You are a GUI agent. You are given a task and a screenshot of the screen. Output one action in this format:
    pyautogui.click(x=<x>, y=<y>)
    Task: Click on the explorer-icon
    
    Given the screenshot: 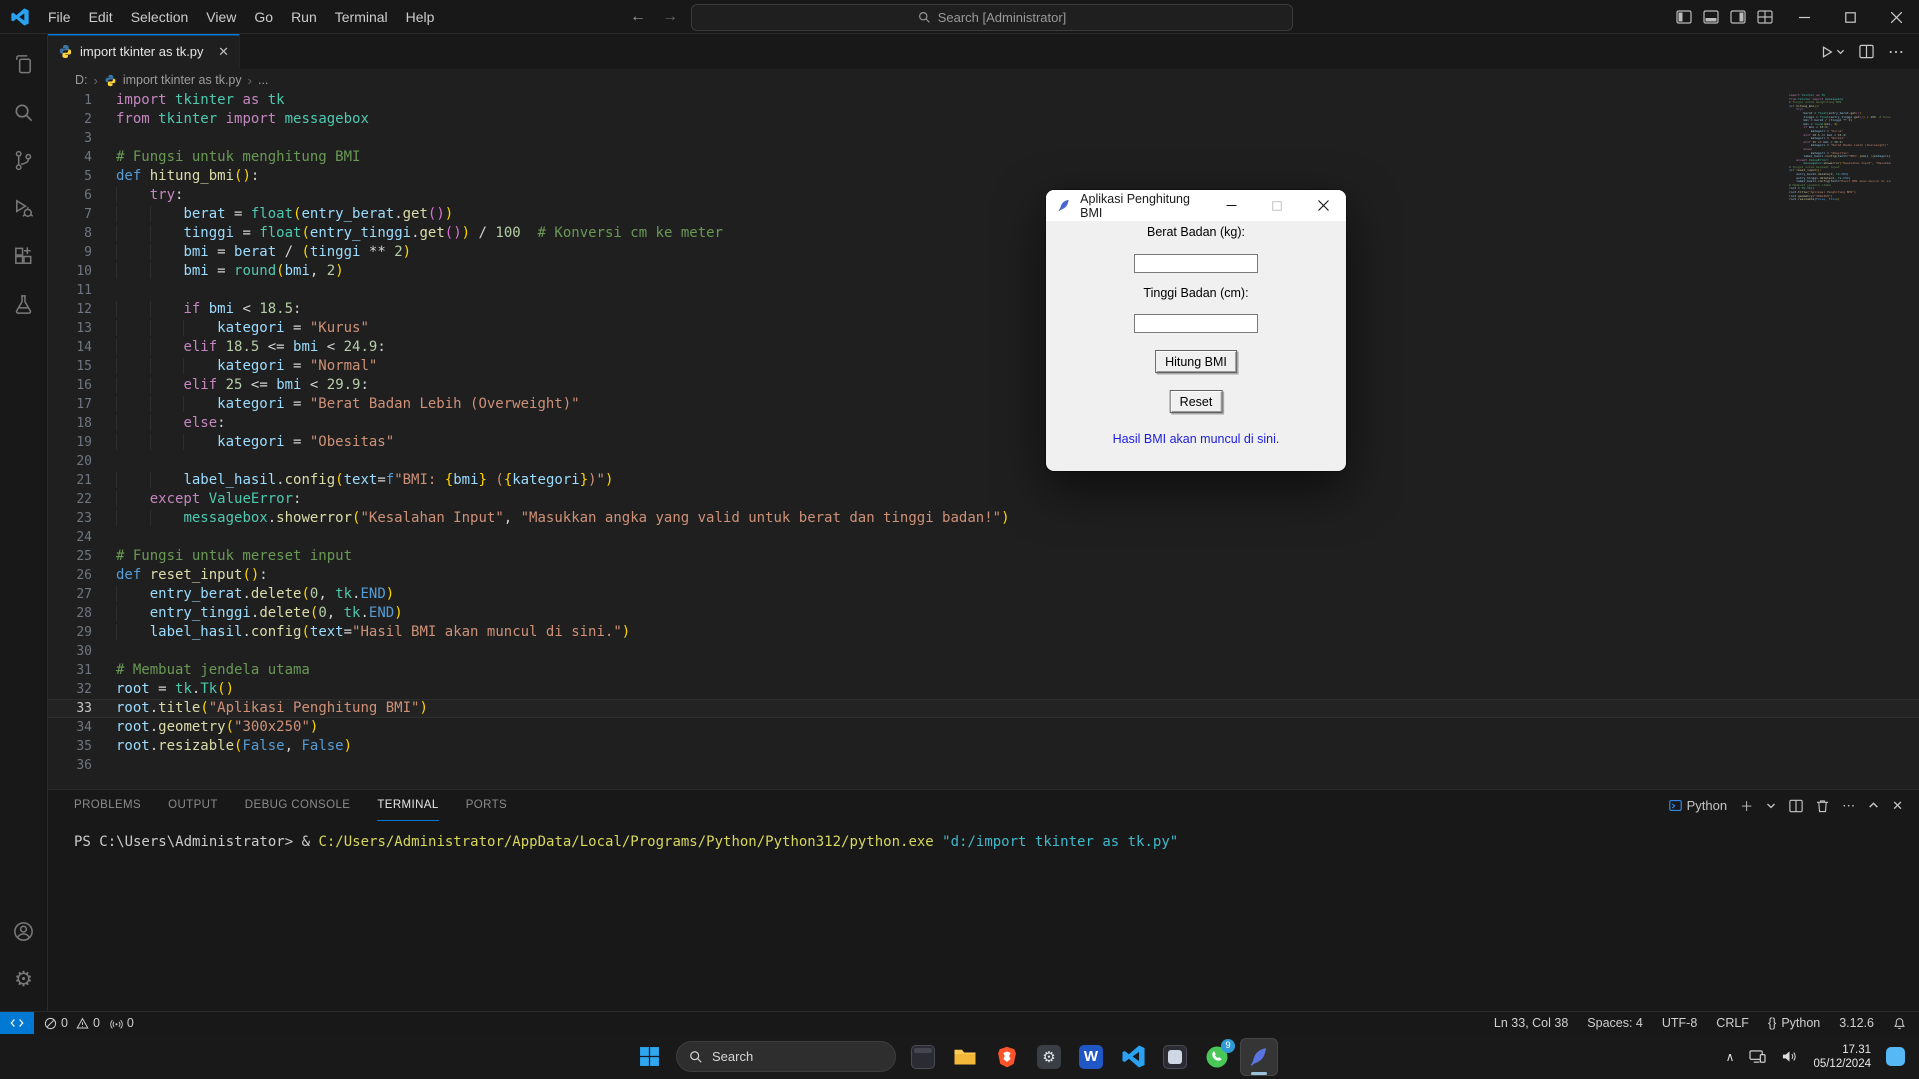 What is the action you would take?
    pyautogui.click(x=24, y=64)
    